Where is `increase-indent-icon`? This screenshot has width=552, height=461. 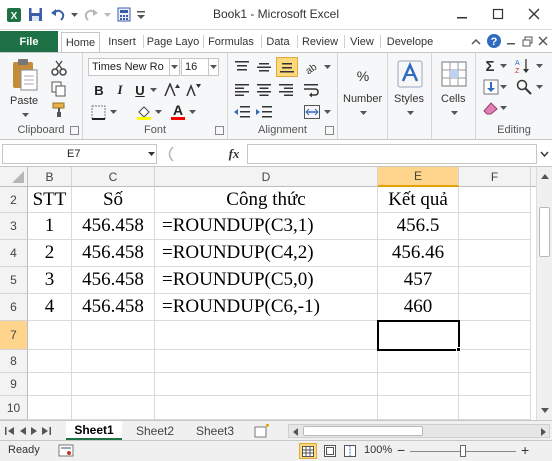
increase-indent-icon is located at coordinates (264, 112).